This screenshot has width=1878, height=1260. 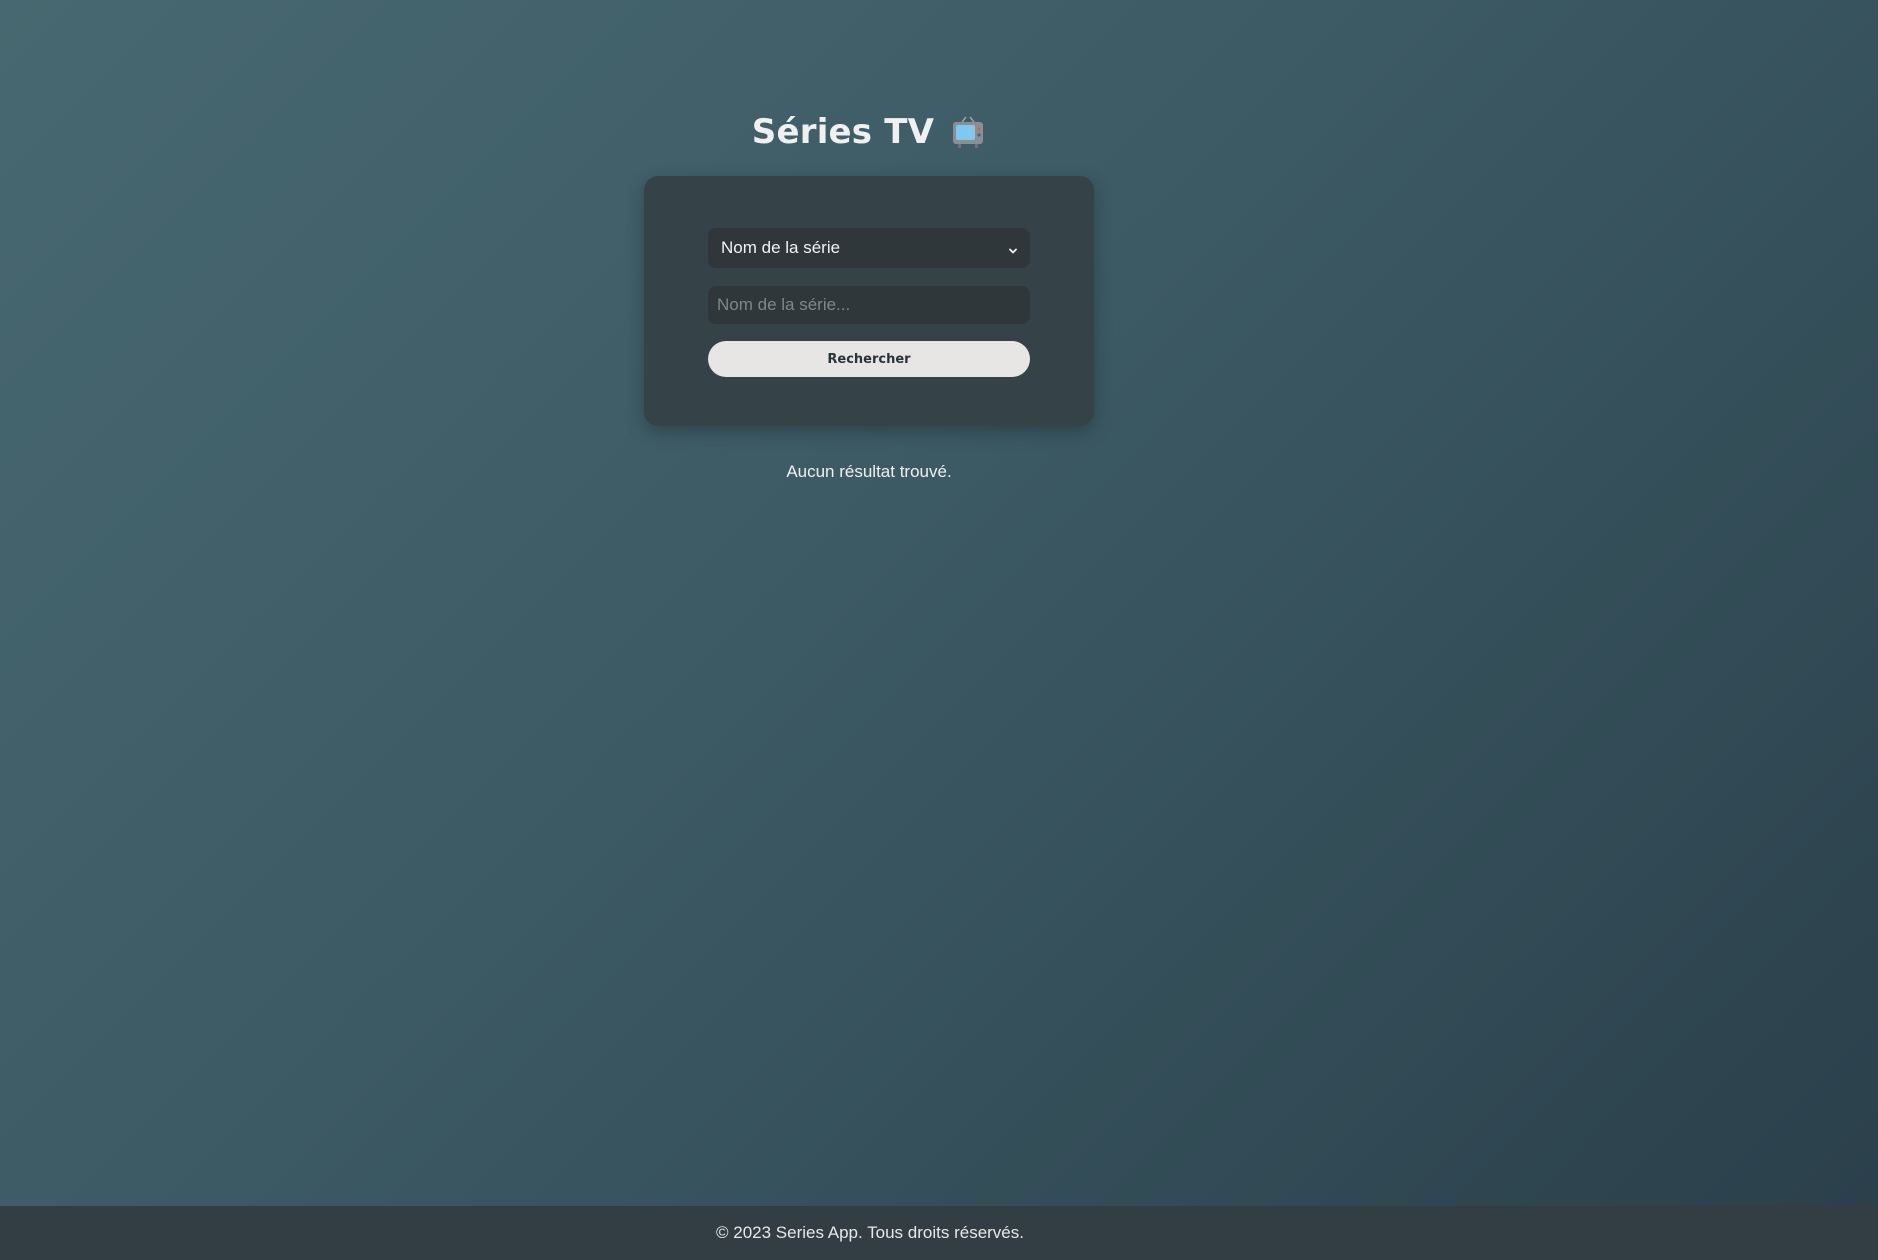 What do you see at coordinates (870, 1232) in the screenshot?
I see `footer-copyright: © 2023 Series App. Tous droits réservés.` at bounding box center [870, 1232].